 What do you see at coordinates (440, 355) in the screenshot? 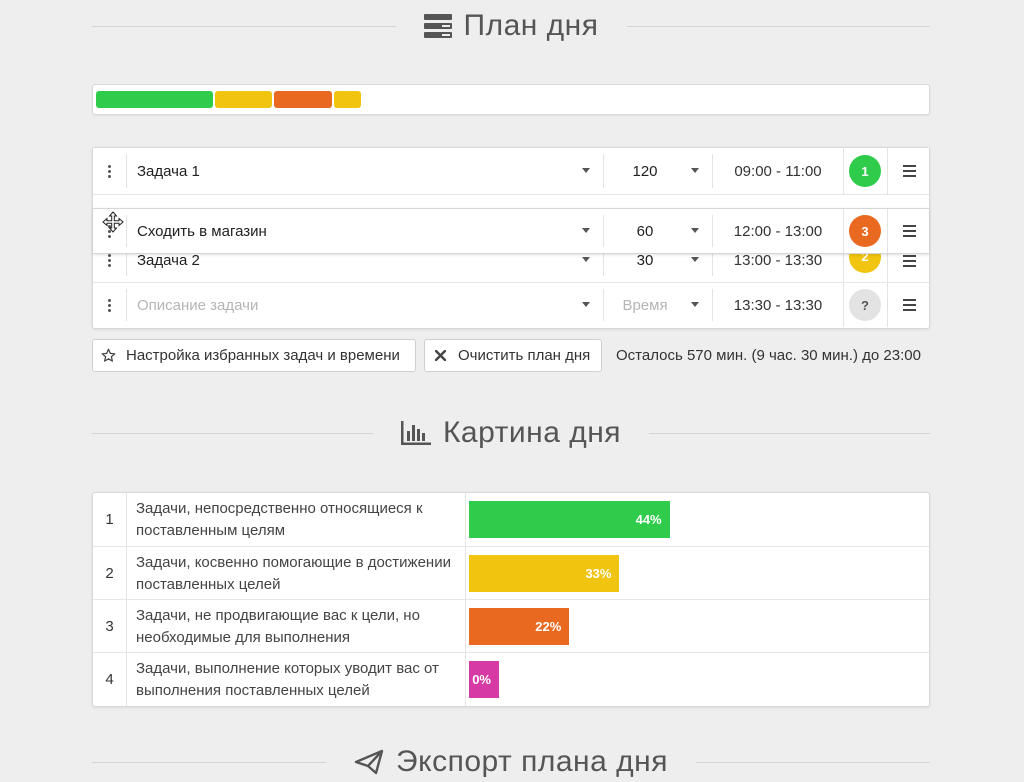
I see `close-icon` at bounding box center [440, 355].